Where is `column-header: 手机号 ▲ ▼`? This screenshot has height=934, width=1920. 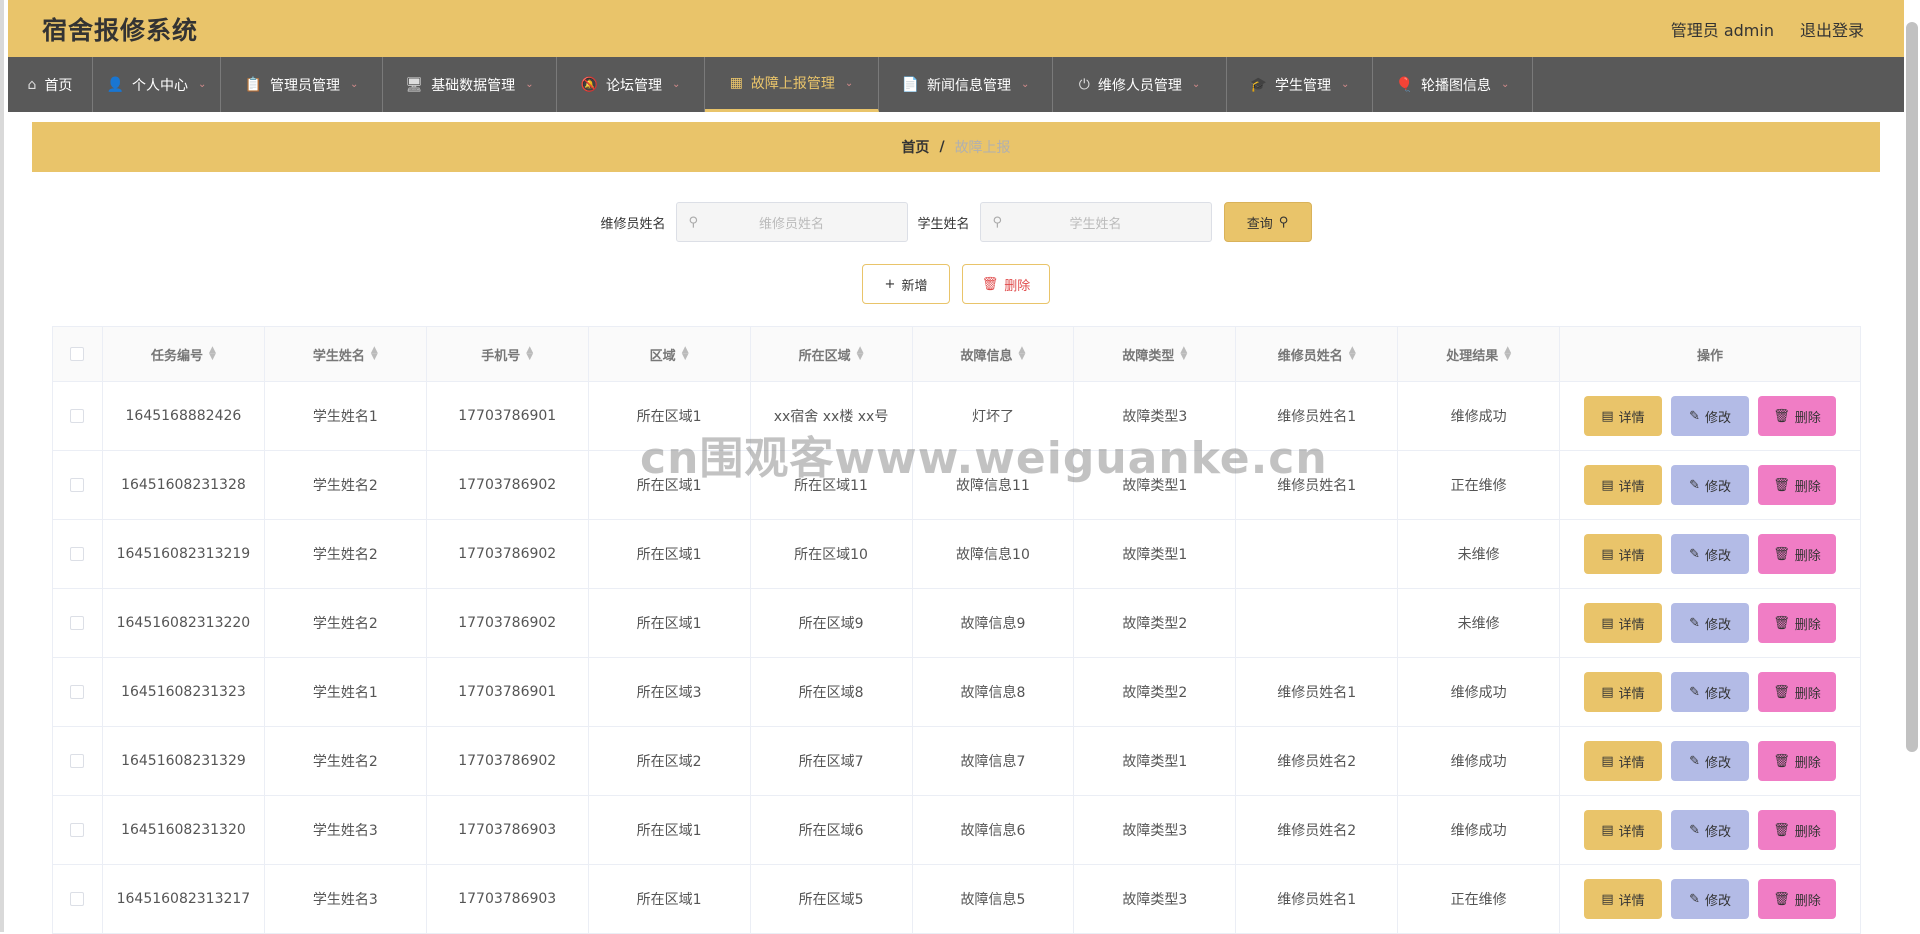
column-header: 手机号 ▲ ▼ is located at coordinates (508, 354).